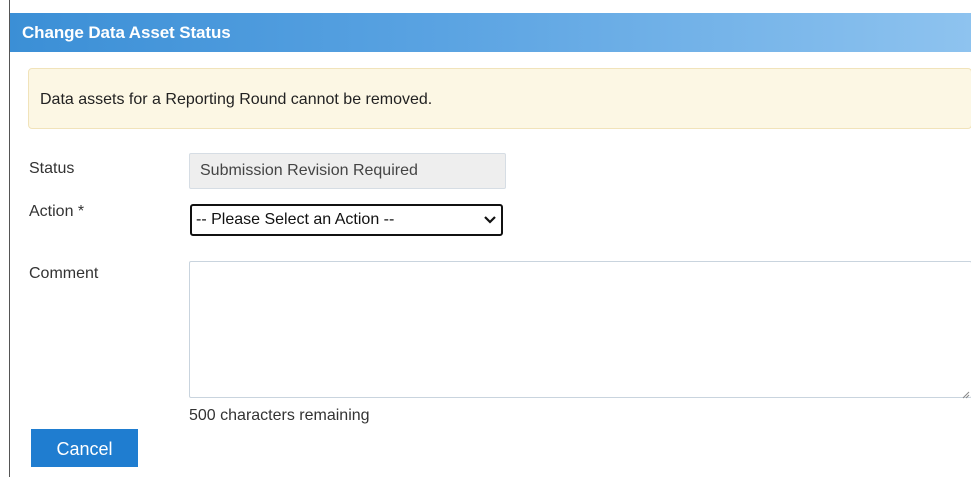 Image resolution: width=971 pixels, height=477 pixels. I want to click on action-label: Action *, so click(57, 211).